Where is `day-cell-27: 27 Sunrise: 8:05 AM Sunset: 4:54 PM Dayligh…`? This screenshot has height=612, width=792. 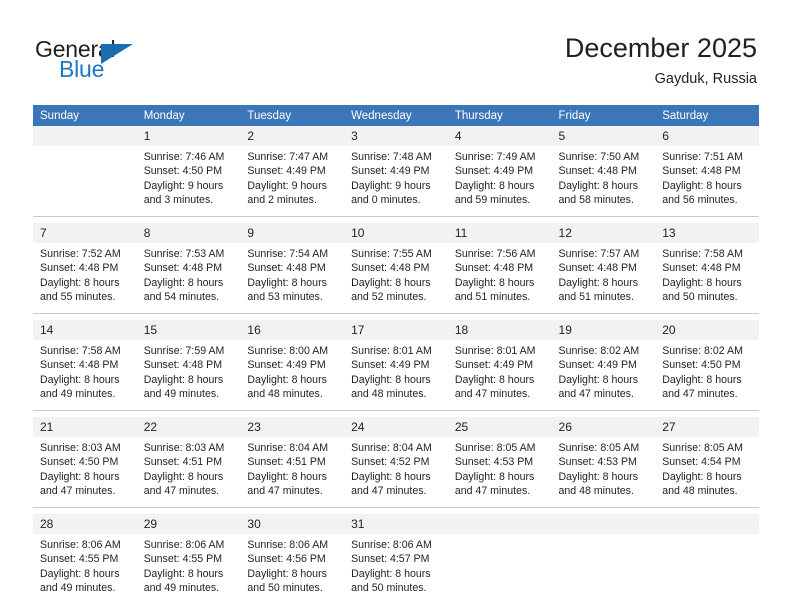 day-cell-27: 27 Sunrise: 8:05 AM Sunset: 4:54 PM Dayligh… is located at coordinates (707, 462).